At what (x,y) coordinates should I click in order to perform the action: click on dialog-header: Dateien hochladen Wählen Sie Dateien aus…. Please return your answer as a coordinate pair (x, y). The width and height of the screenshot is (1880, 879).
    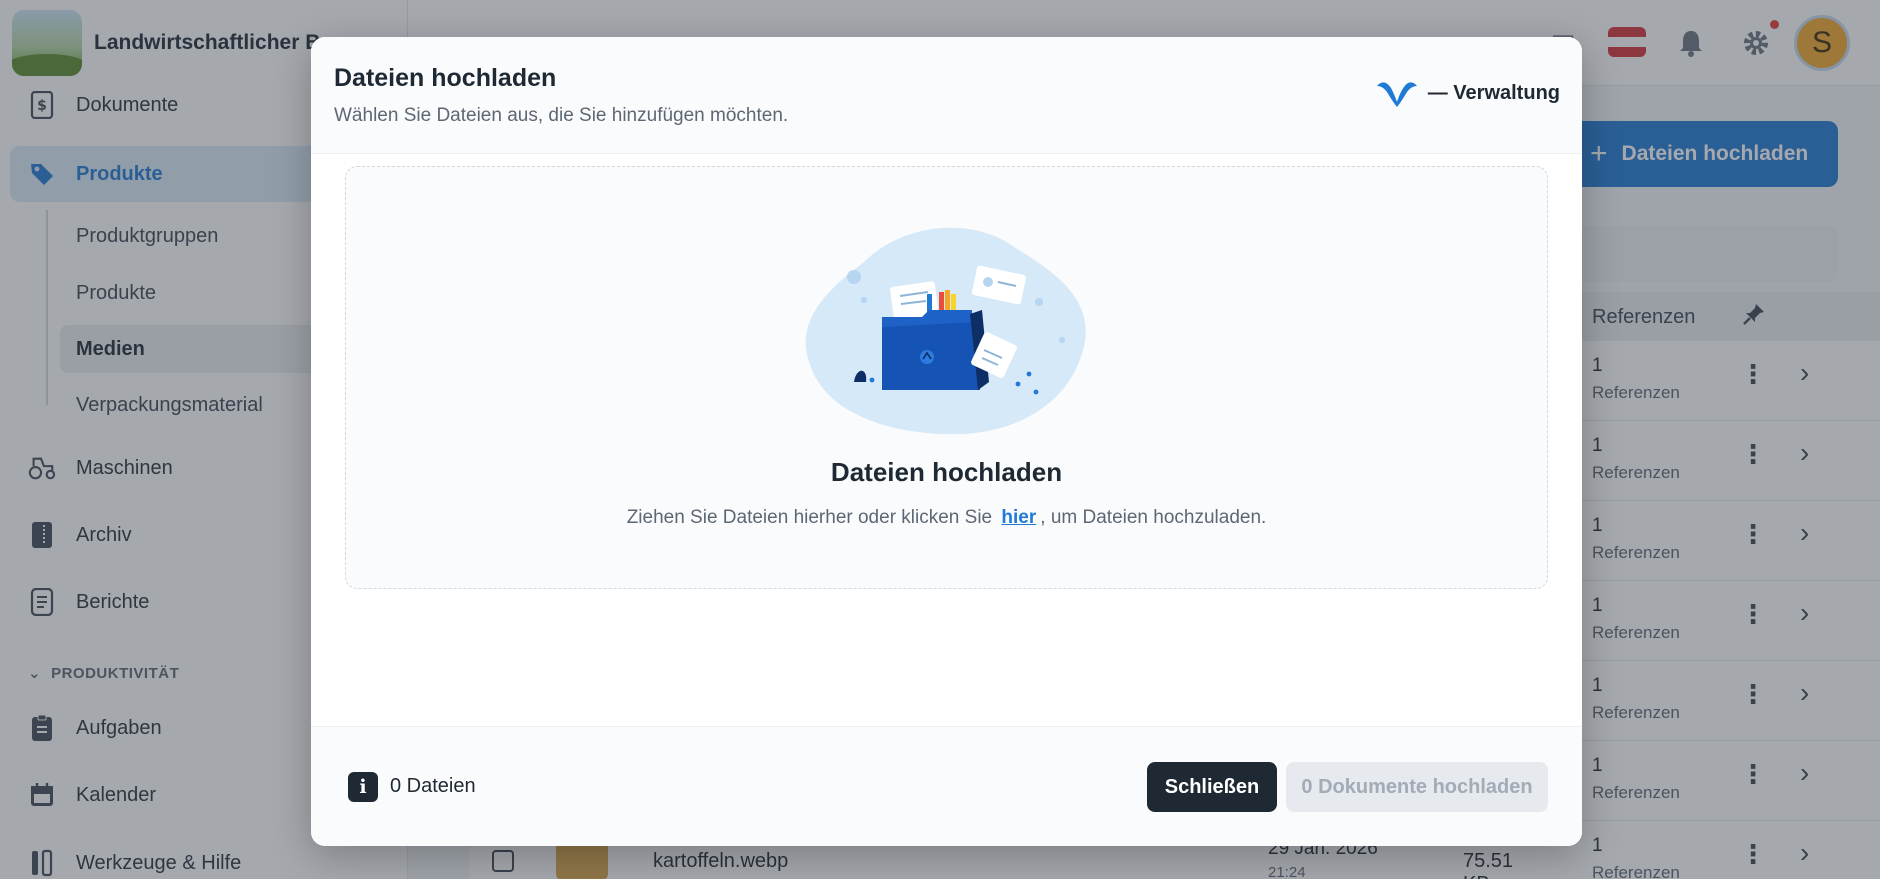
    Looking at the image, I should click on (946, 95).